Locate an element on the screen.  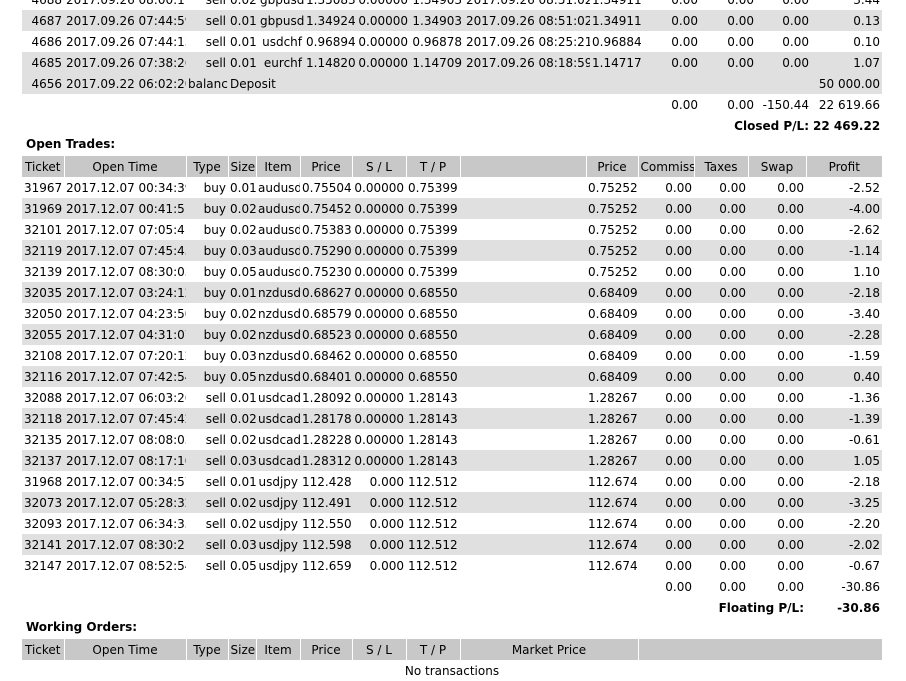
wo-header-sl: S / L is located at coordinates (379, 649).